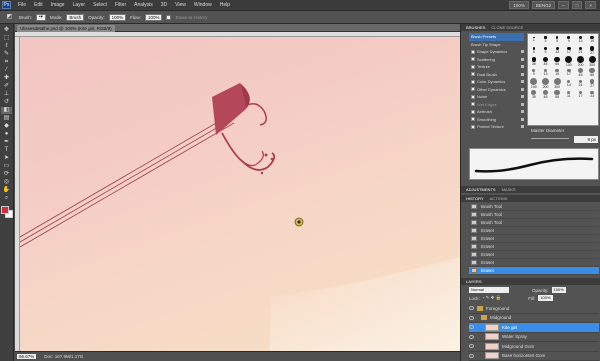 The width and height of the screenshot is (600, 361). I want to click on dodge-icon: ●, so click(6, 134).